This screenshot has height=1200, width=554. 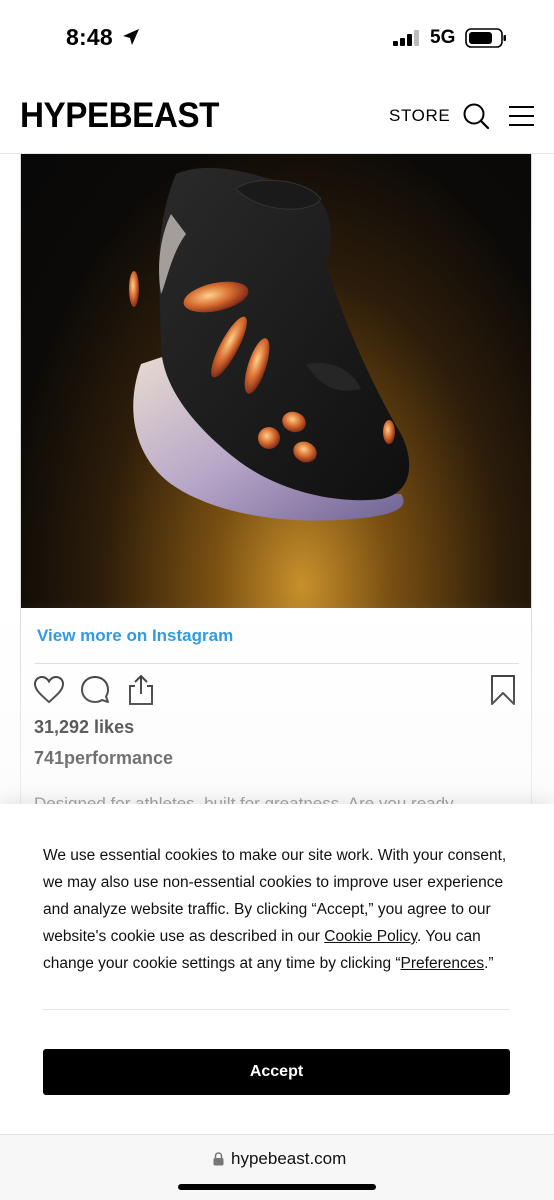 I want to click on battery-icon, so click(x=485, y=38).